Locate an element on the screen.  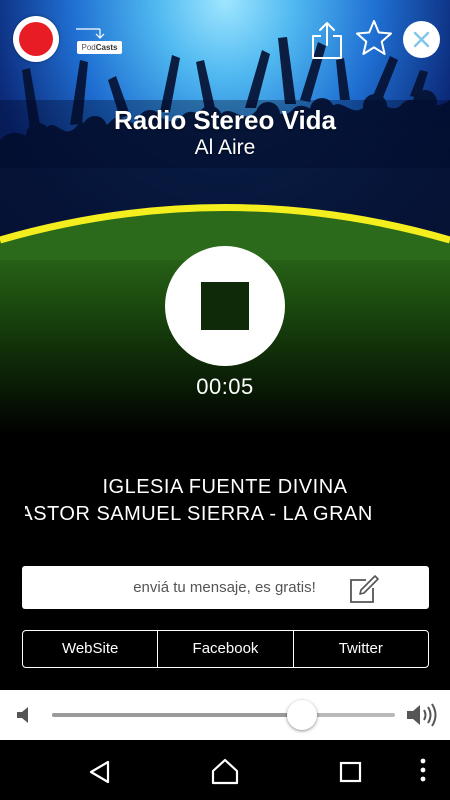
navigation-bar is located at coordinates (225, 770).